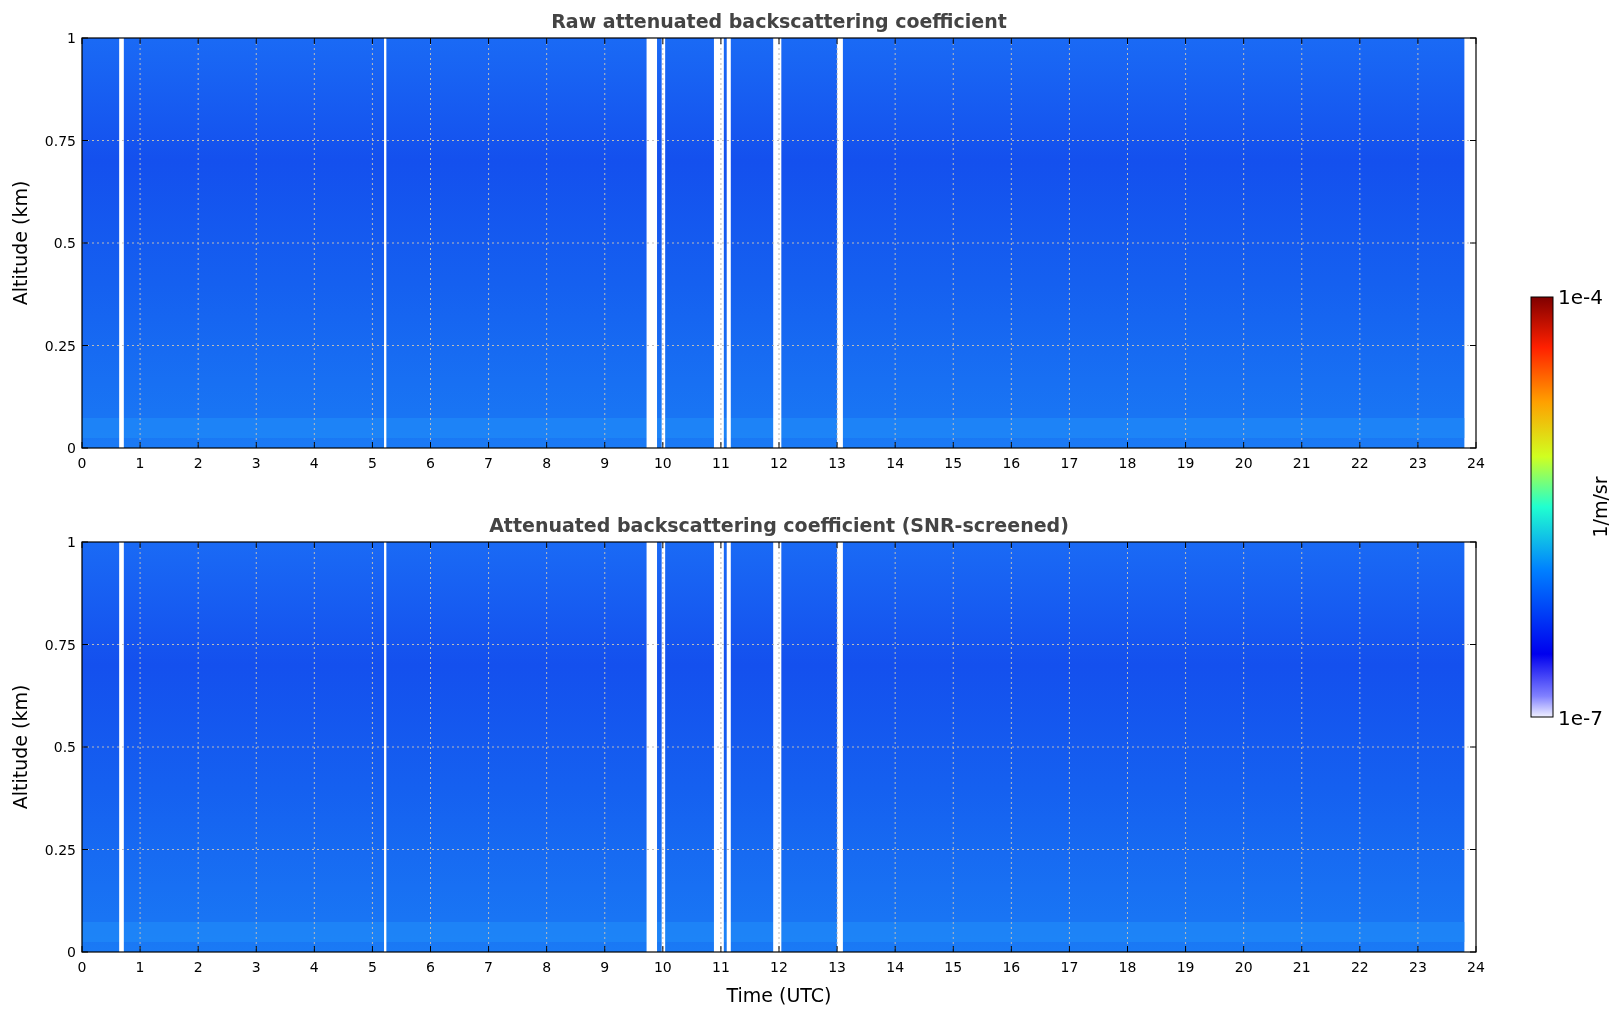  I want to click on x-axis-label: Time (UTC), so click(779, 995).